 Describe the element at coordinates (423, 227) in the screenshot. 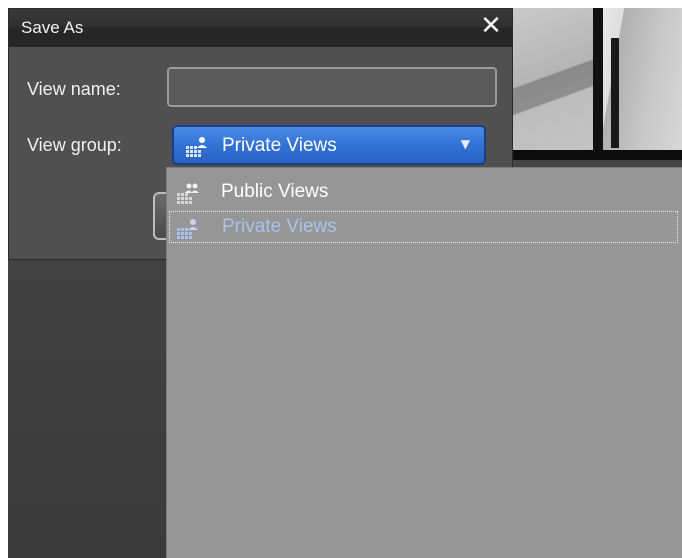

I see `dropdown-option-private-views: Private Views` at that location.